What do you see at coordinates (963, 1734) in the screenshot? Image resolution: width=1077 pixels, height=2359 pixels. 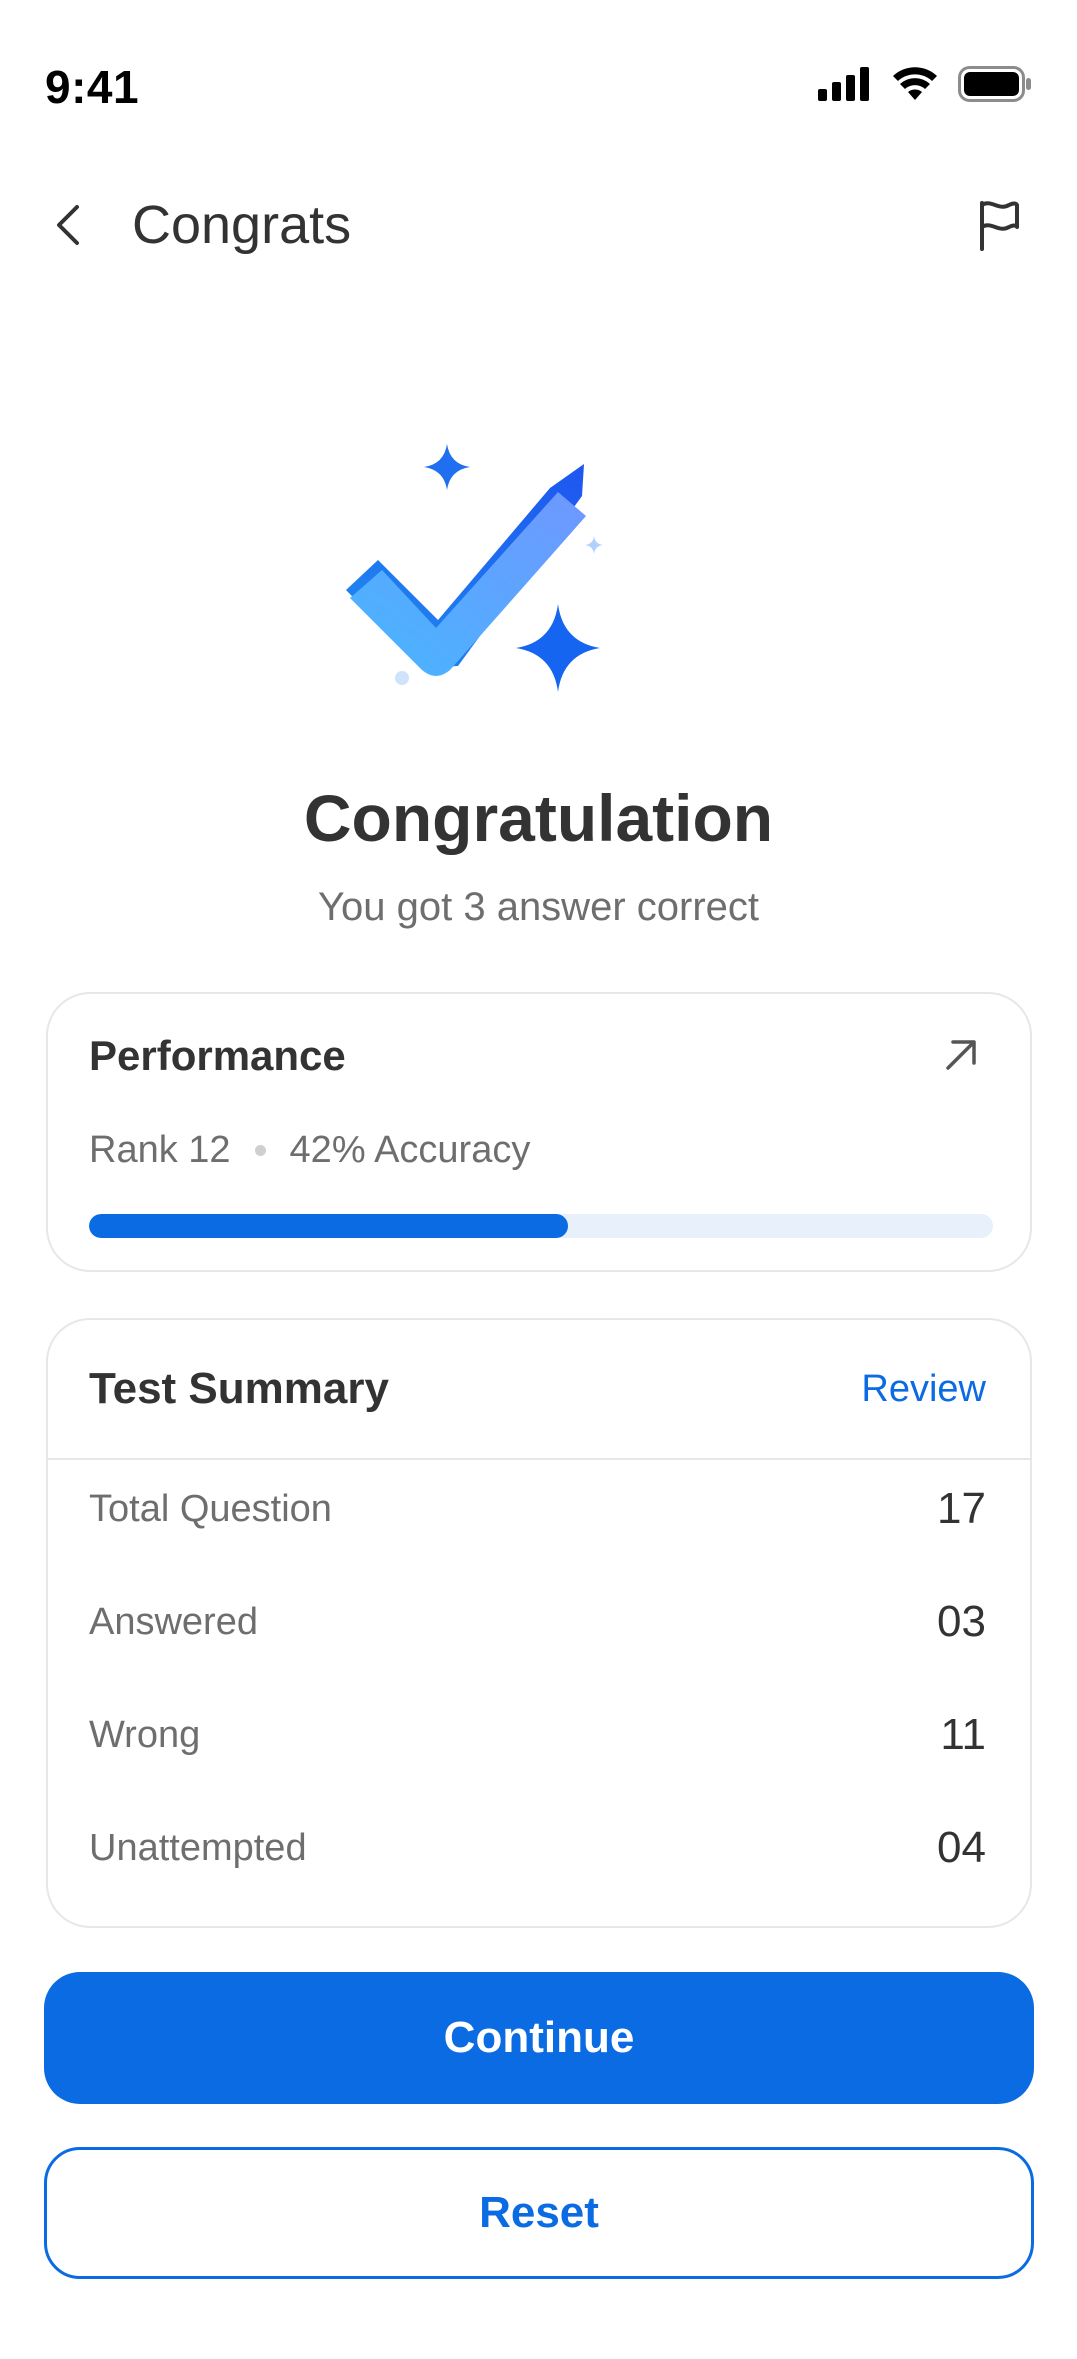 I see `summary-row-value: 11` at bounding box center [963, 1734].